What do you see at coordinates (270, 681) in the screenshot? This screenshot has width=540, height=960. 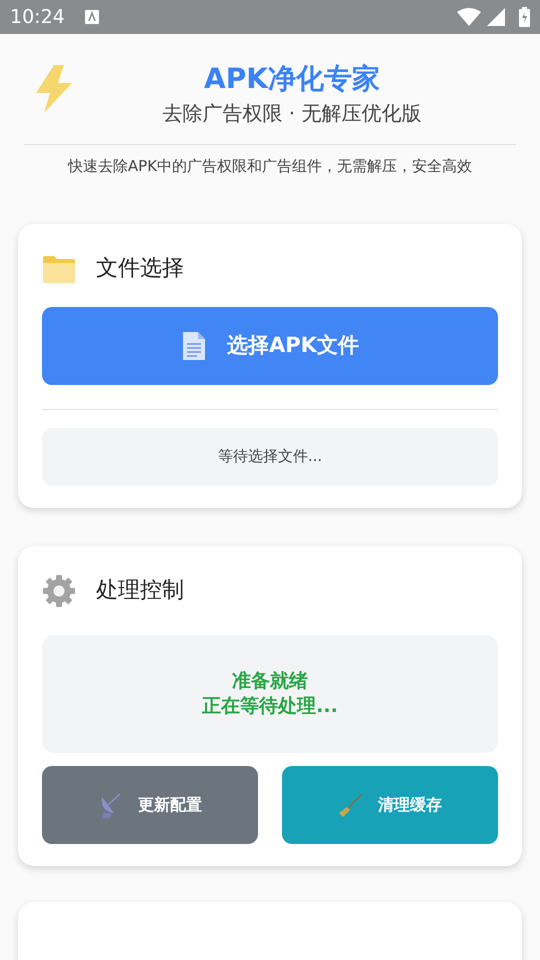 I see `status-text: 准备就绪` at bounding box center [270, 681].